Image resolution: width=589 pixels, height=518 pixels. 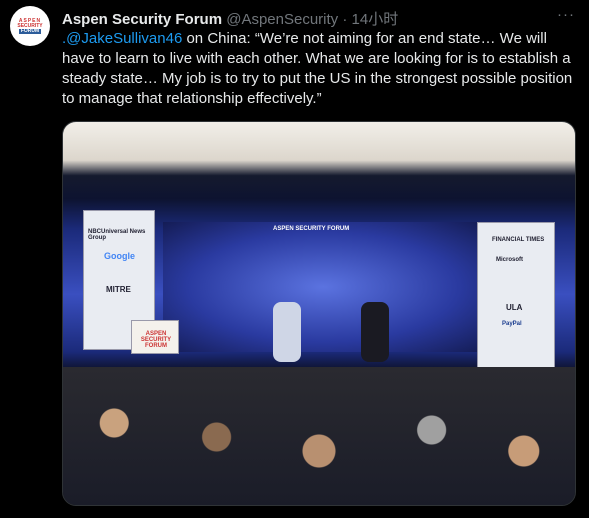 I want to click on speaker-right, so click(x=375, y=332).